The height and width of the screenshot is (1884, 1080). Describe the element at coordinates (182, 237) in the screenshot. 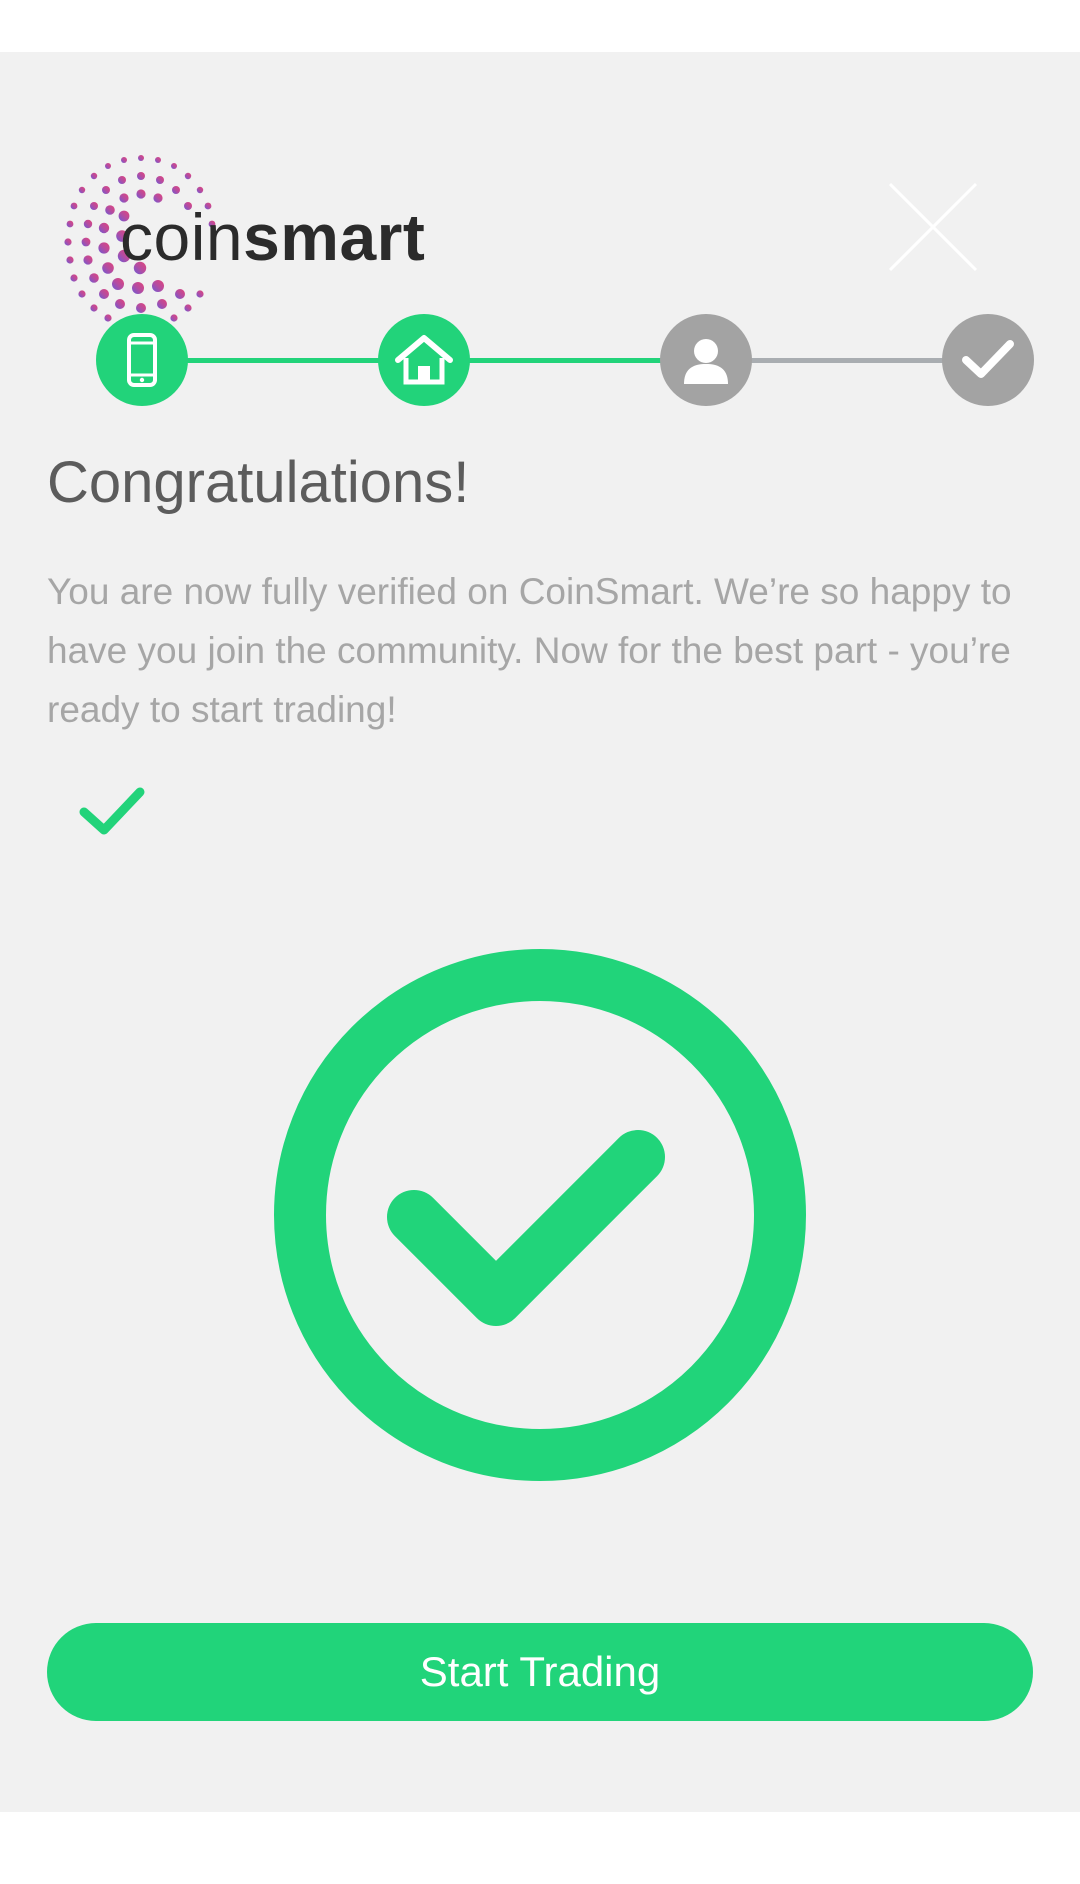

I see `logo-text-light: coin` at that location.